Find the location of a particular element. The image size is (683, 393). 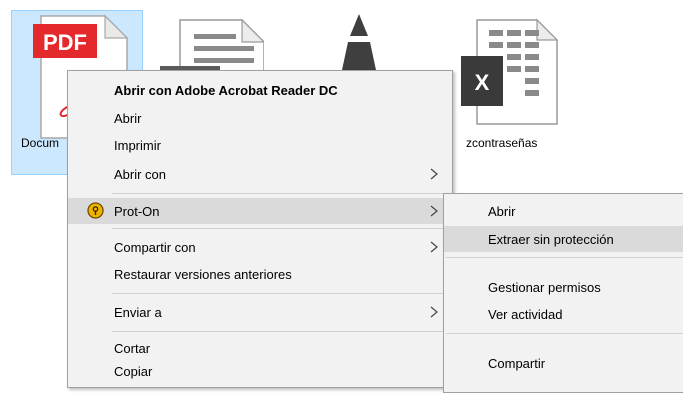

menu-item-label: Abrir con is located at coordinates (140, 174).